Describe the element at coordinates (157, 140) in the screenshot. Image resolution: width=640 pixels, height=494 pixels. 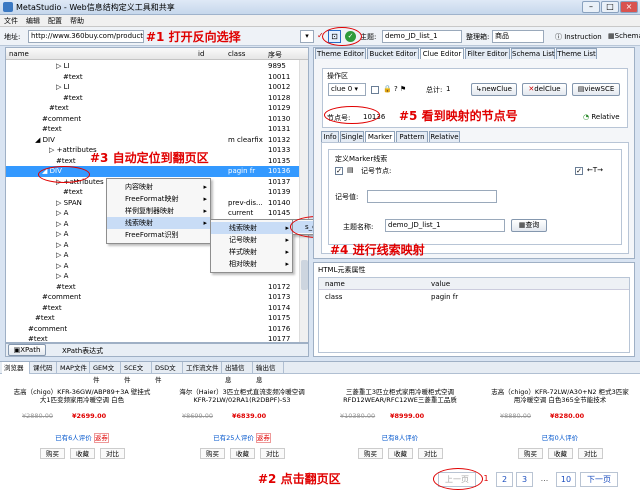
I see `tree-row: ◢ DIV m clearfix 10132` at that location.